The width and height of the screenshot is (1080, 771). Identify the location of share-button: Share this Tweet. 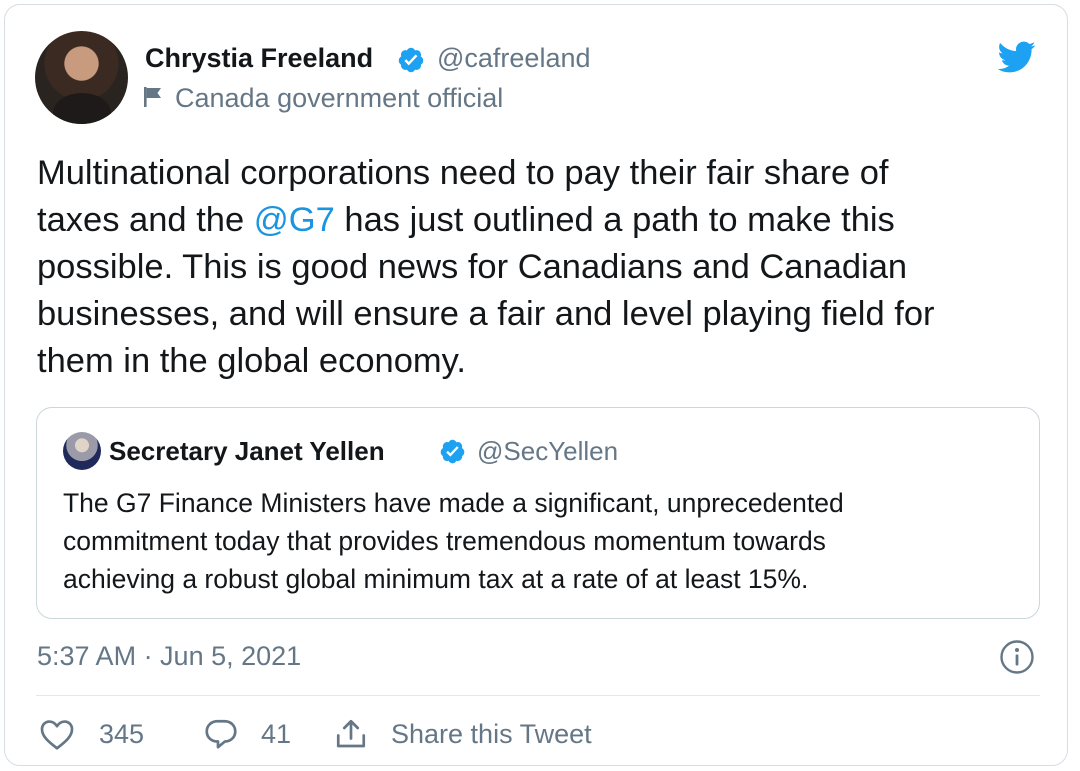
(478, 735).